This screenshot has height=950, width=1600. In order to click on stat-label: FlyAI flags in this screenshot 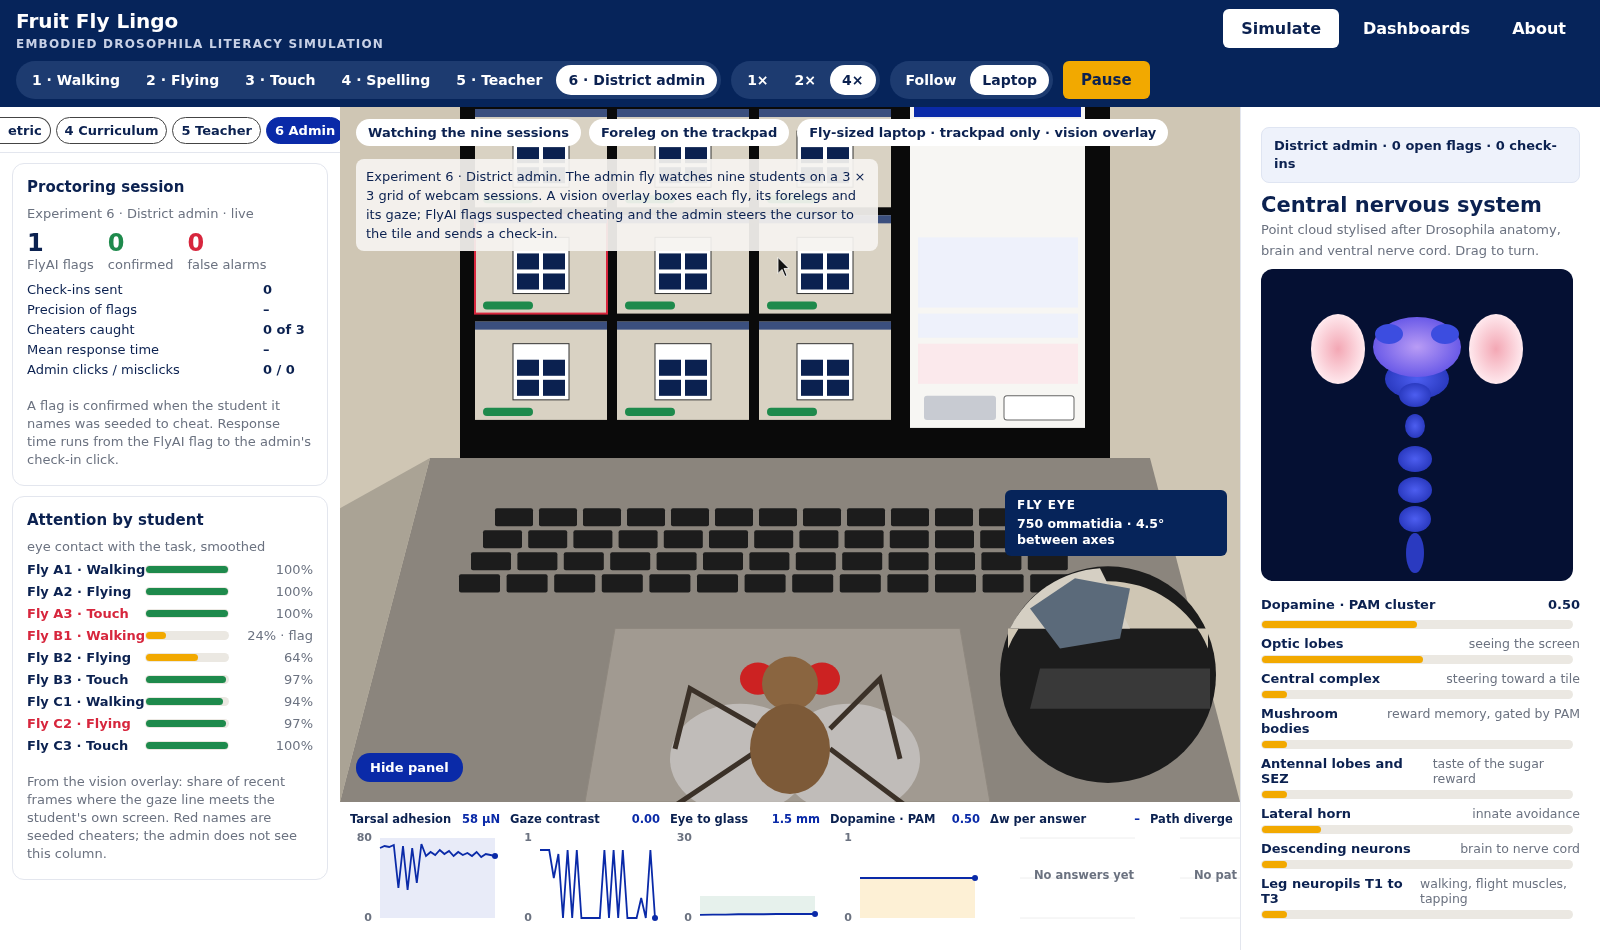, I will do `click(60, 264)`.